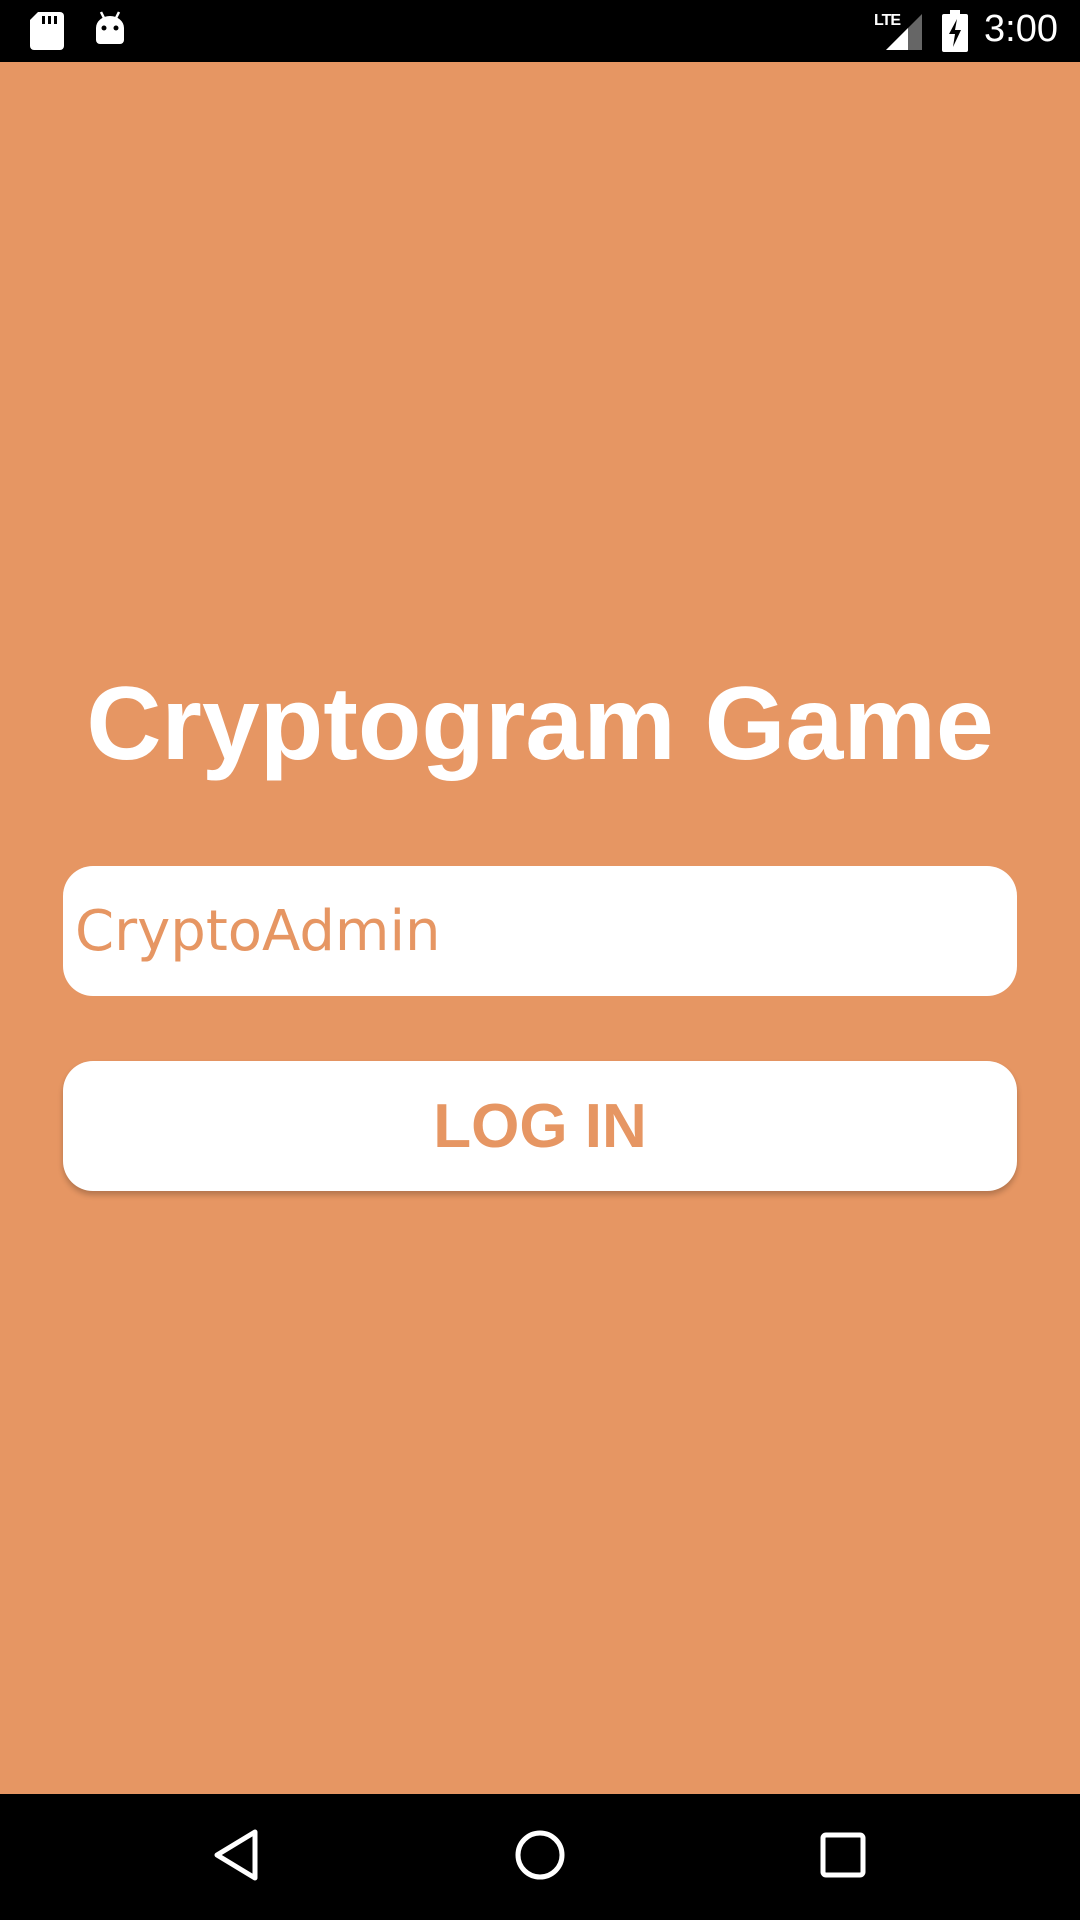 The height and width of the screenshot is (1920, 1080). Describe the element at coordinates (540, 1126) in the screenshot. I see `login-button: LOG IN` at that location.